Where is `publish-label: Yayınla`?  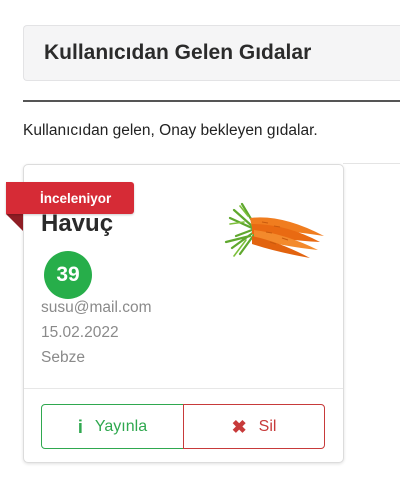
publish-label: Yayınla is located at coordinates (121, 426).